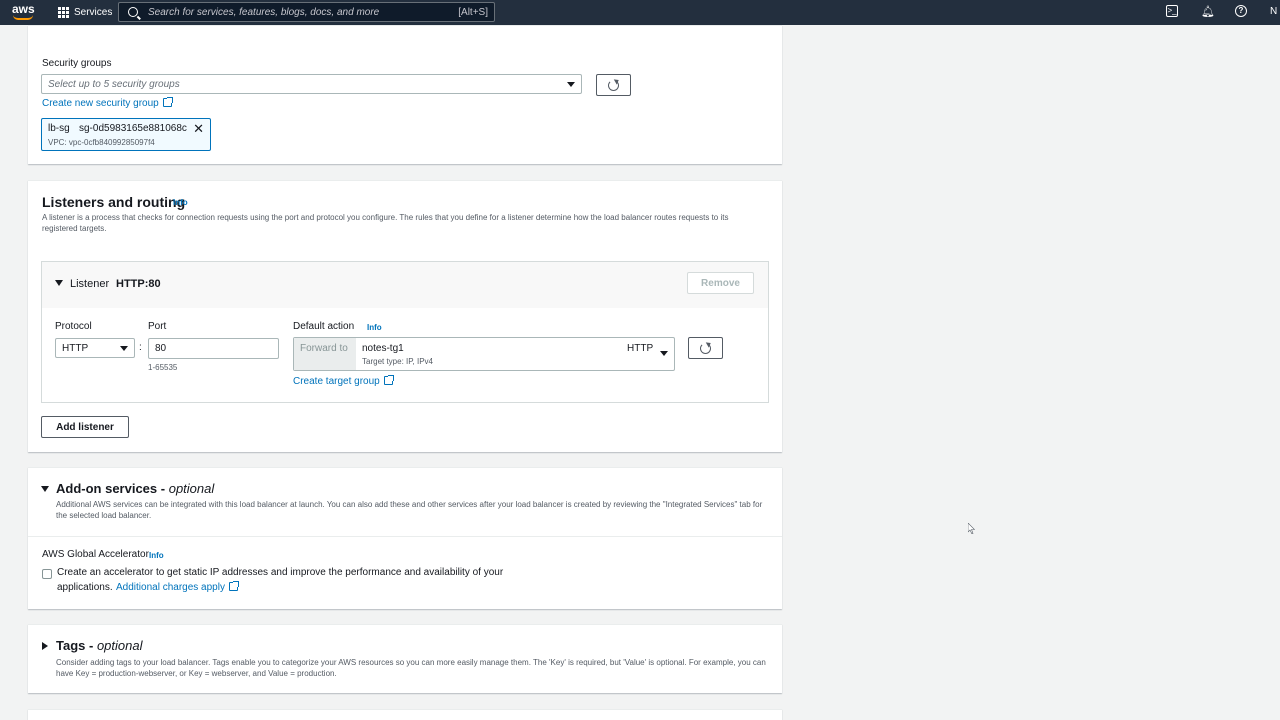 The width and height of the screenshot is (1280, 720). What do you see at coordinates (180, 202) in the screenshot?
I see `listeners-info-link: Info` at bounding box center [180, 202].